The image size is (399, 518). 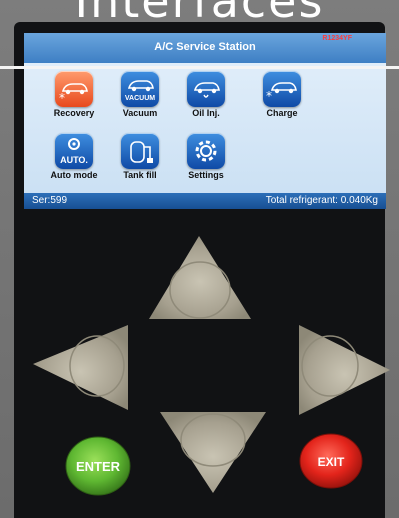 I want to click on enter-label: ENTER, so click(x=98, y=466).